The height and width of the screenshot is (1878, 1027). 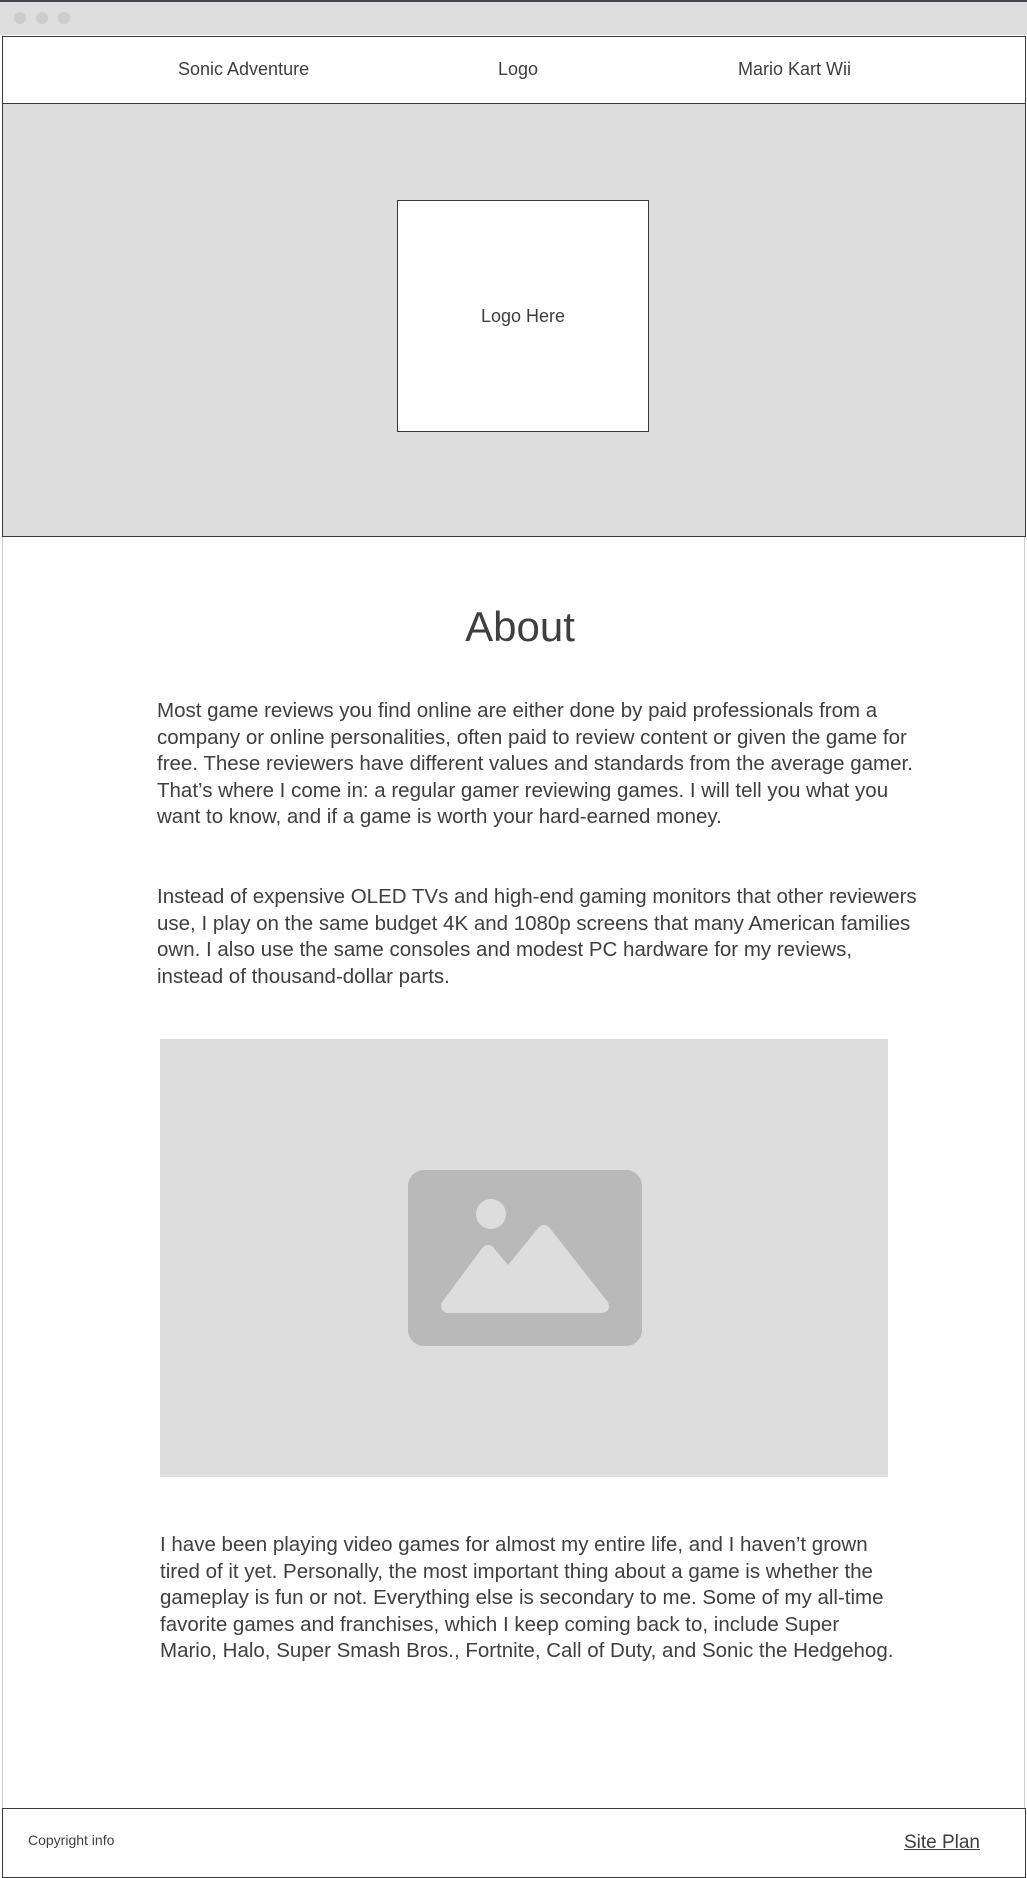 I want to click on image-placeholder-icon, so click(x=525, y=1258).